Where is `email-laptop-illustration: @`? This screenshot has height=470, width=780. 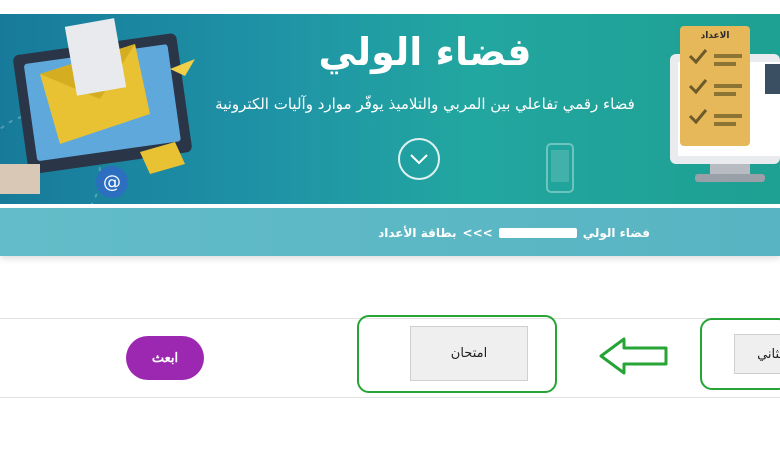 email-laptop-illustration: @ is located at coordinates (97, 111).